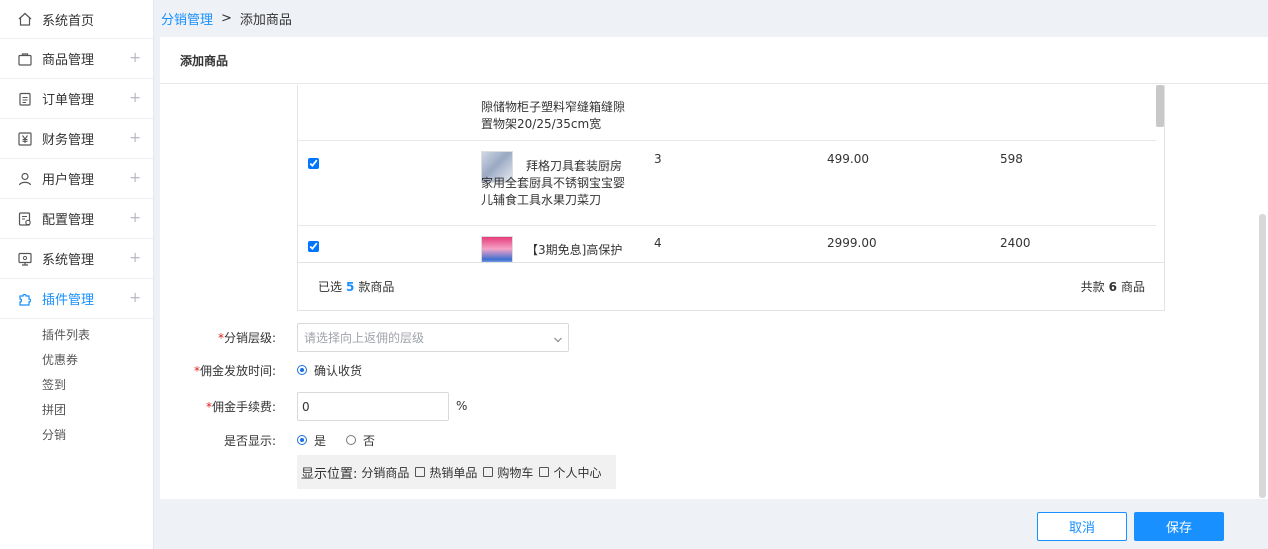  Describe the element at coordinates (577, 472) in the screenshot. I see `position-option-profile: 个人中心` at that location.